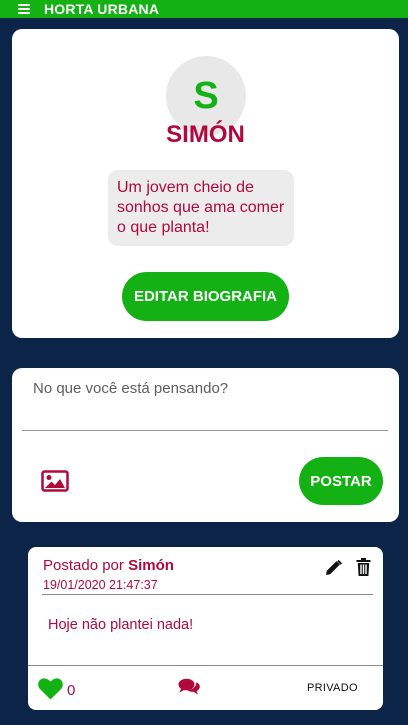 Image resolution: width=408 pixels, height=725 pixels. Describe the element at coordinates (151, 565) in the screenshot. I see `post-author: Simón` at that location.